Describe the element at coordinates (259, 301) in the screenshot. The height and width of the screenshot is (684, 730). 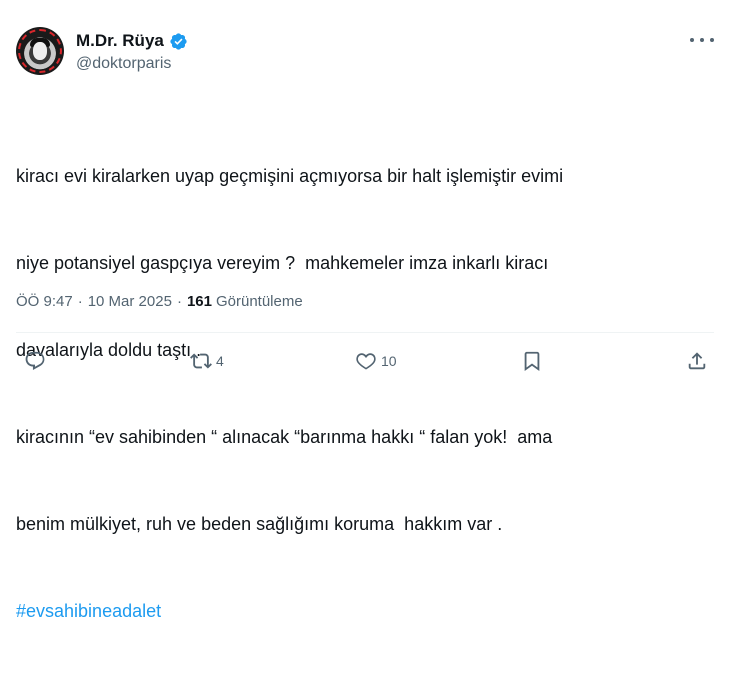
I see `views-label: Görüntüleme` at that location.